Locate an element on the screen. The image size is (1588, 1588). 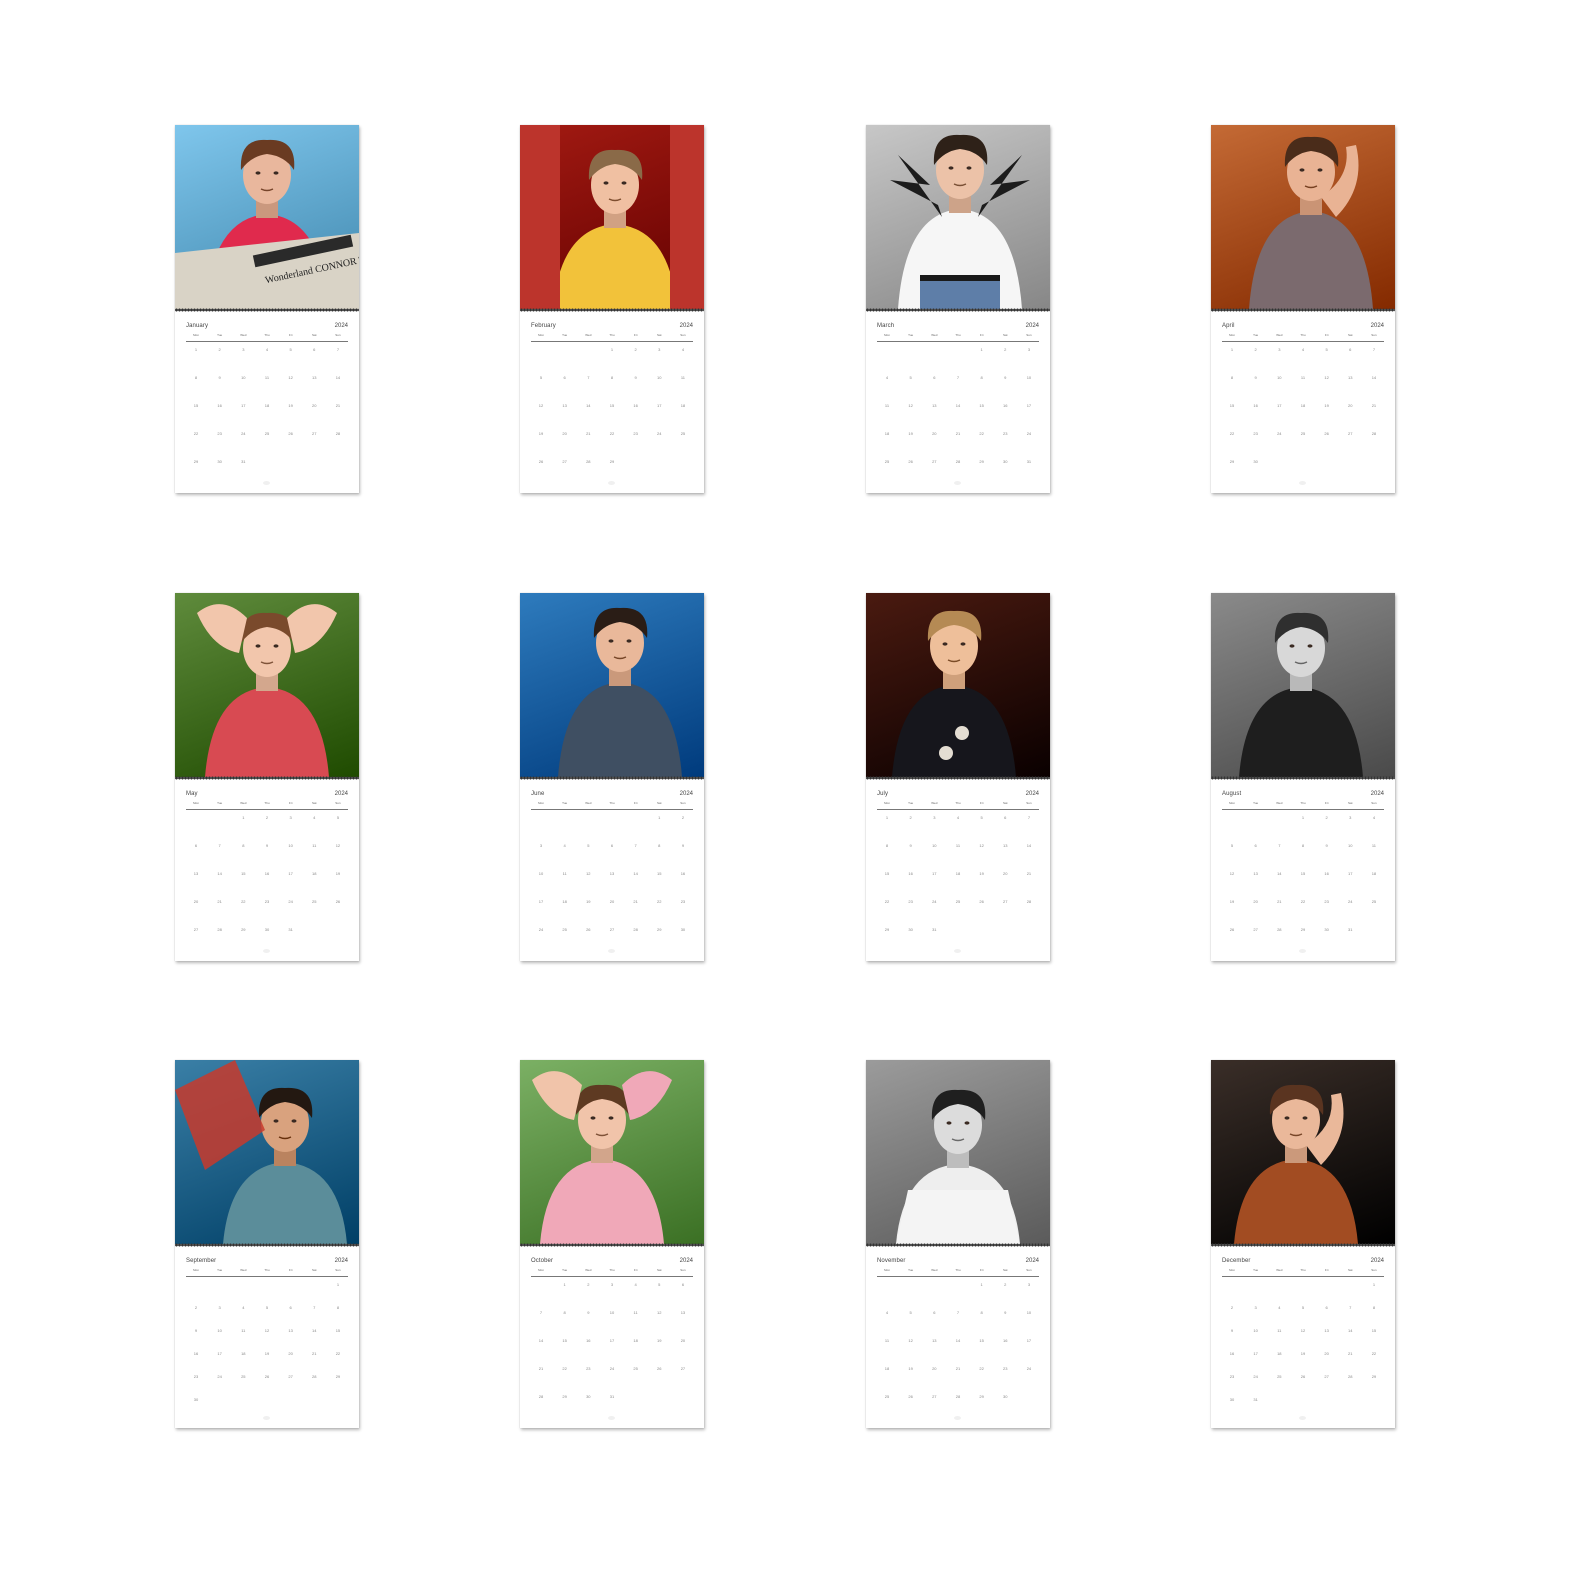
day-cell: 8 is located at coordinates (196, 378).